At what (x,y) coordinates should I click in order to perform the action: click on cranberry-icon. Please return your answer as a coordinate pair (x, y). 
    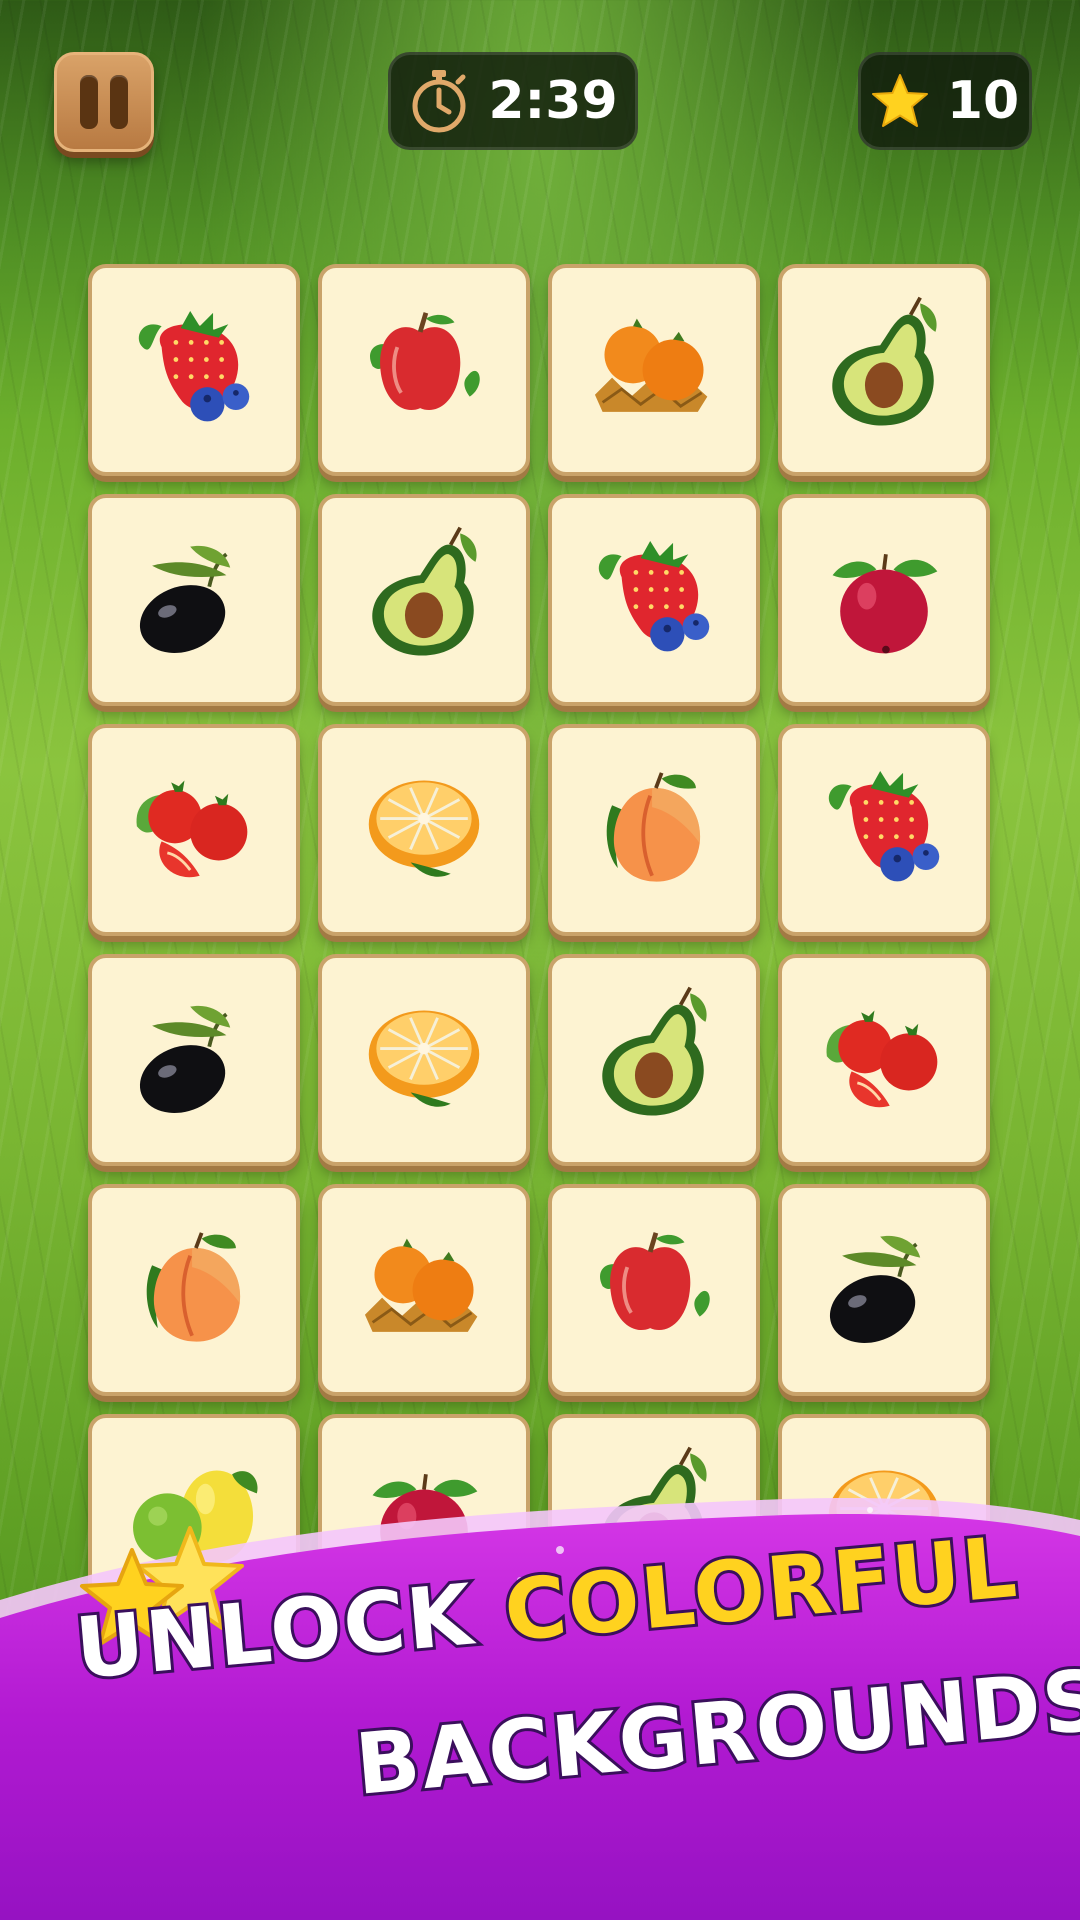
    Looking at the image, I should click on (885, 604).